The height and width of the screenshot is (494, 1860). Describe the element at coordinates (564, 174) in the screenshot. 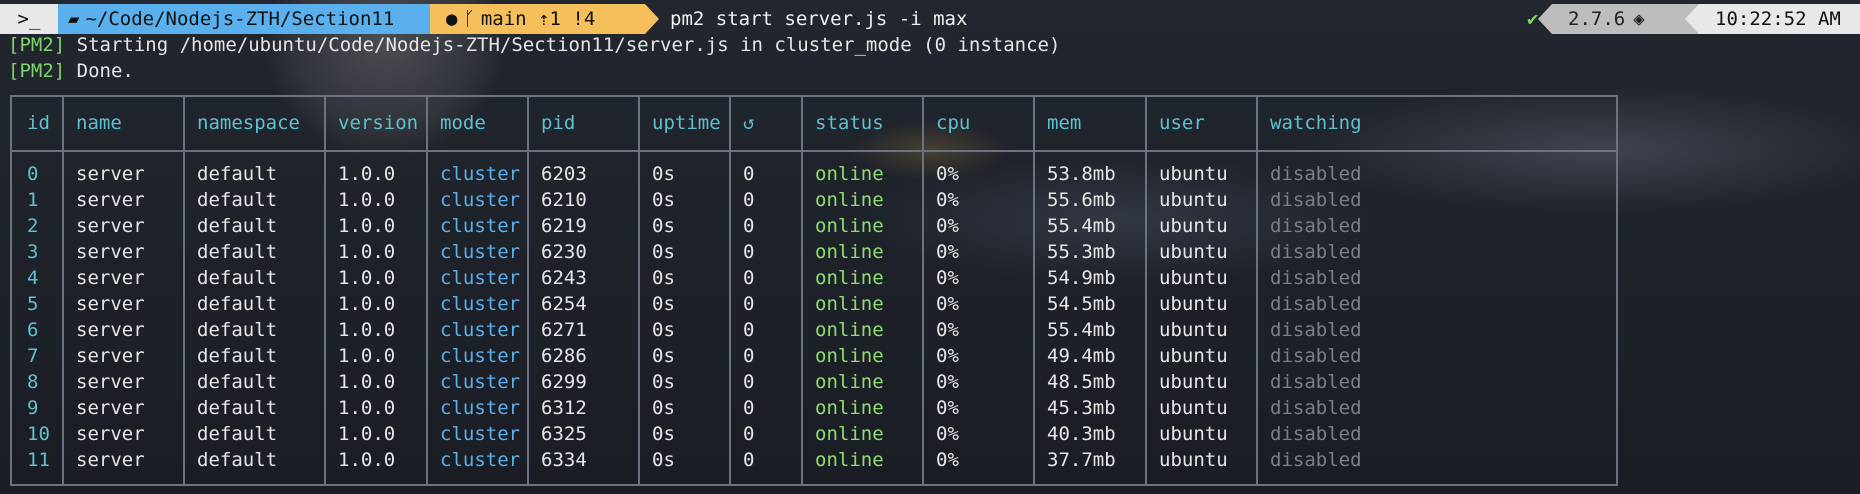

I see `cell-pid: 6203` at that location.